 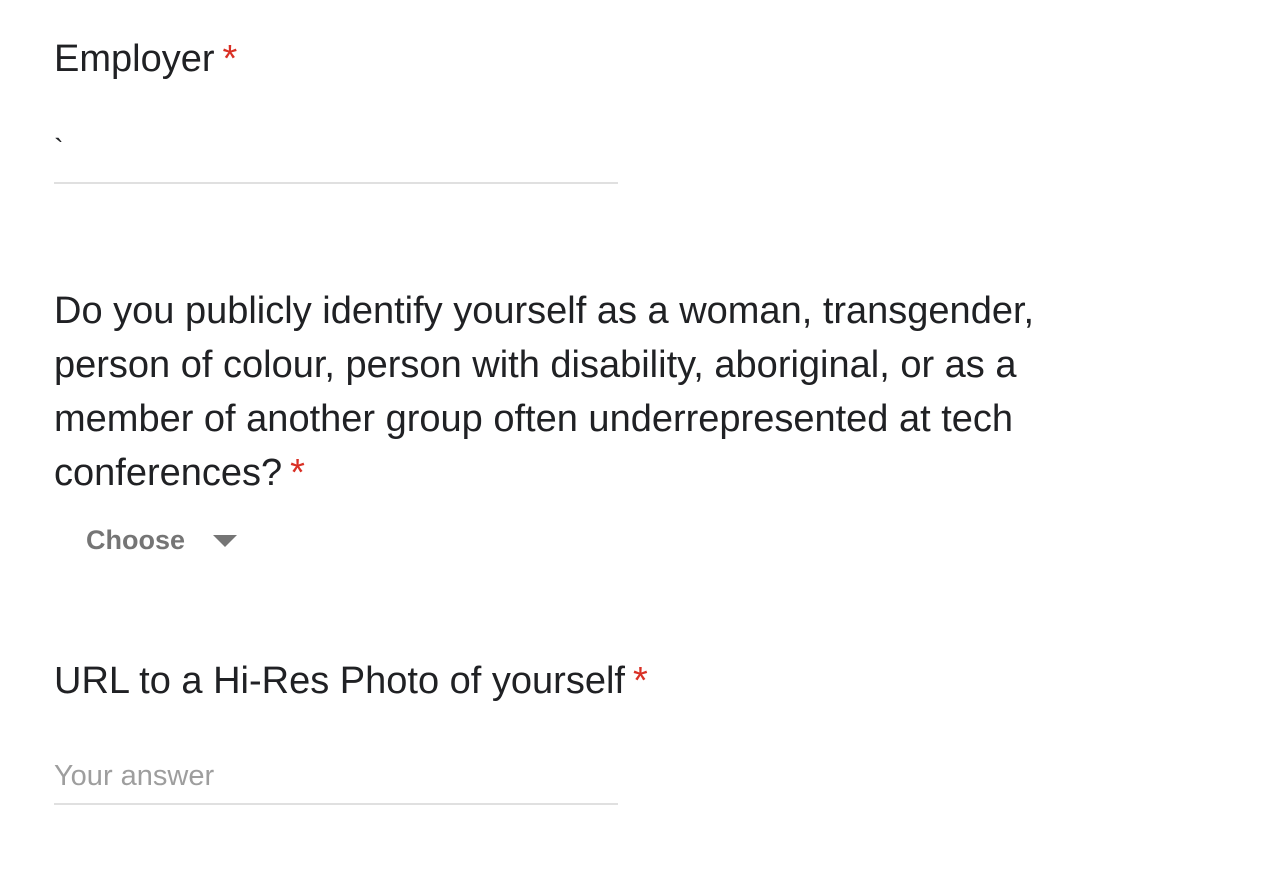 What do you see at coordinates (544, 473) in the screenshot?
I see `question-line-4: conferences? *` at bounding box center [544, 473].